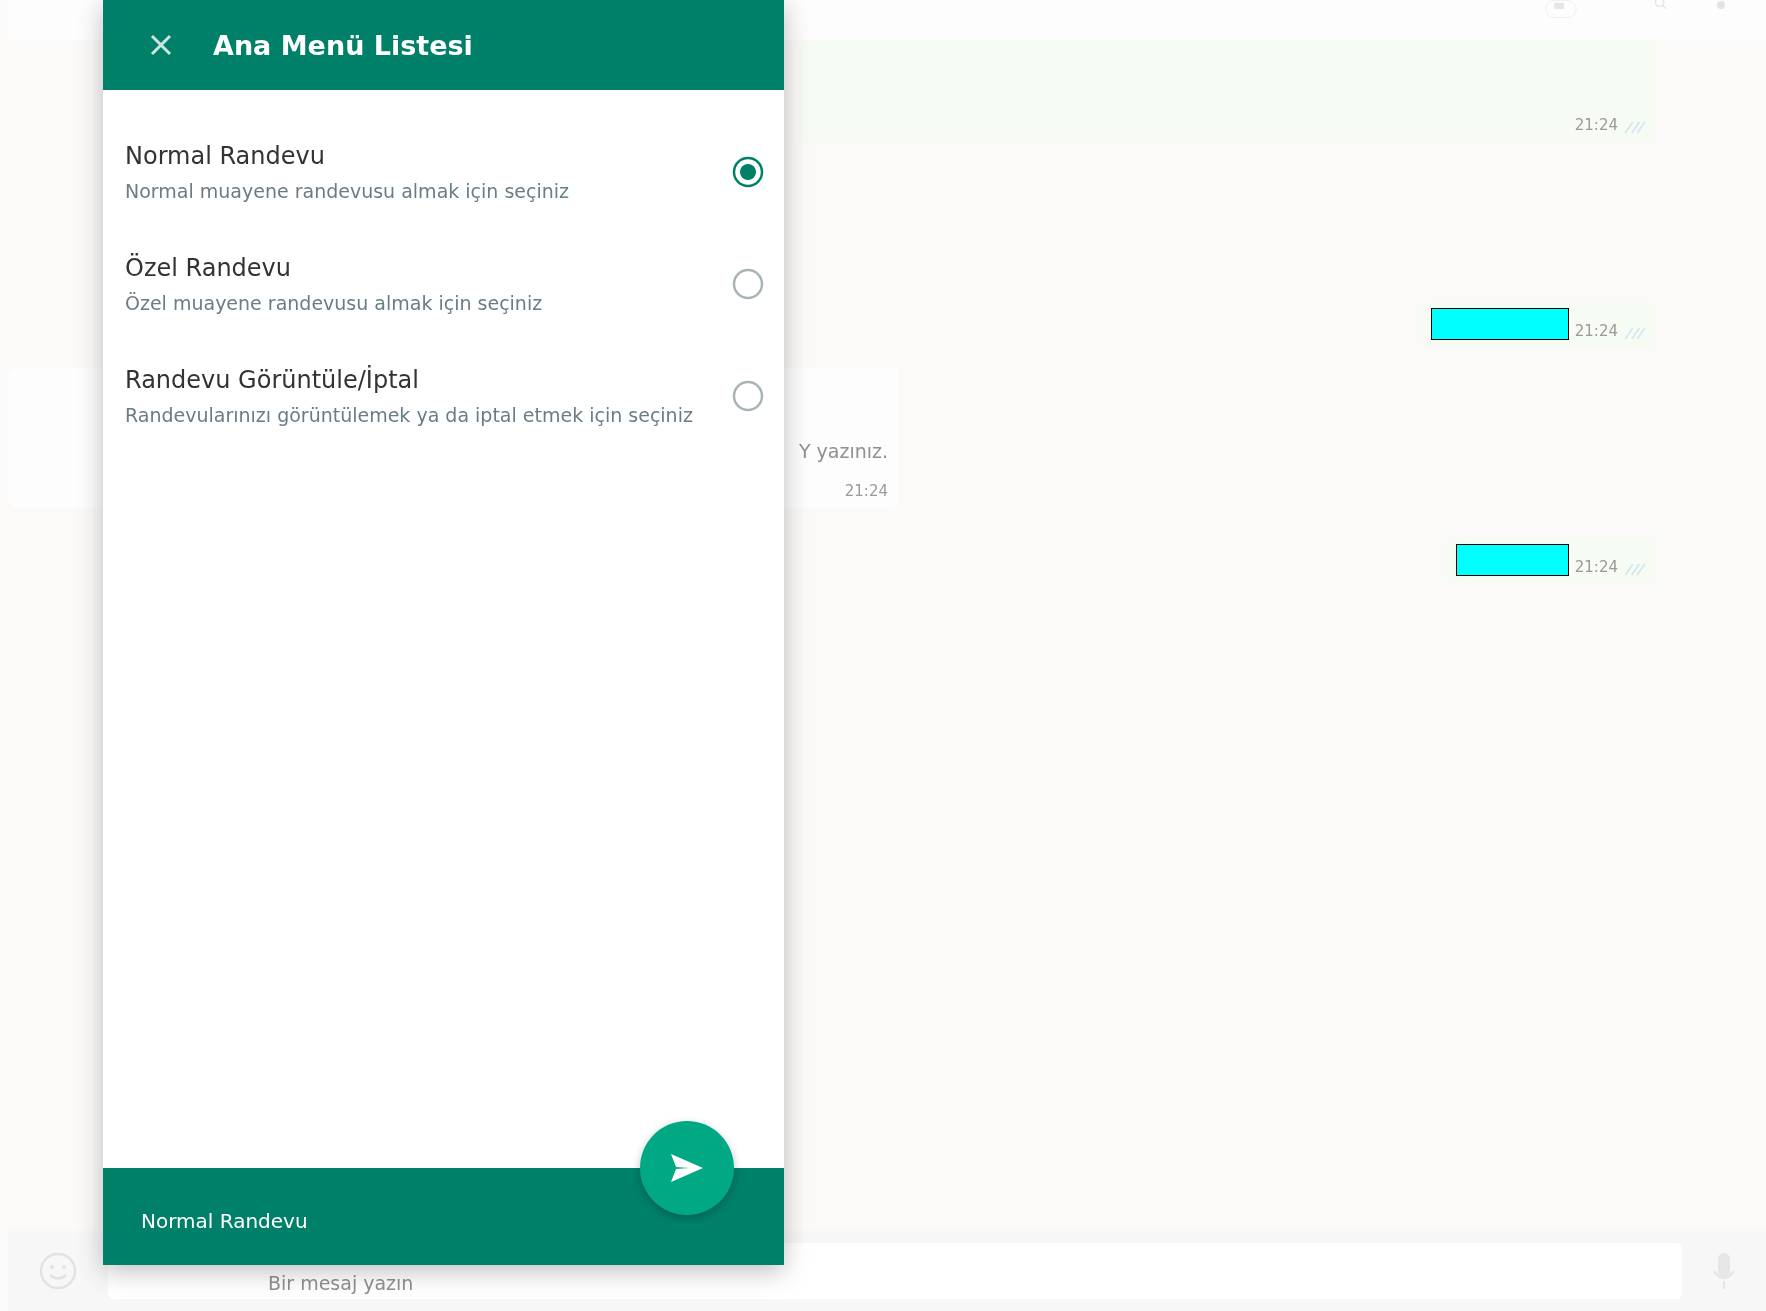 Image resolution: width=1766 pixels, height=1311 pixels. I want to click on option-description: Randevularınızı görüntülemek ya da iptal etmek için seçiniz, so click(409, 415).